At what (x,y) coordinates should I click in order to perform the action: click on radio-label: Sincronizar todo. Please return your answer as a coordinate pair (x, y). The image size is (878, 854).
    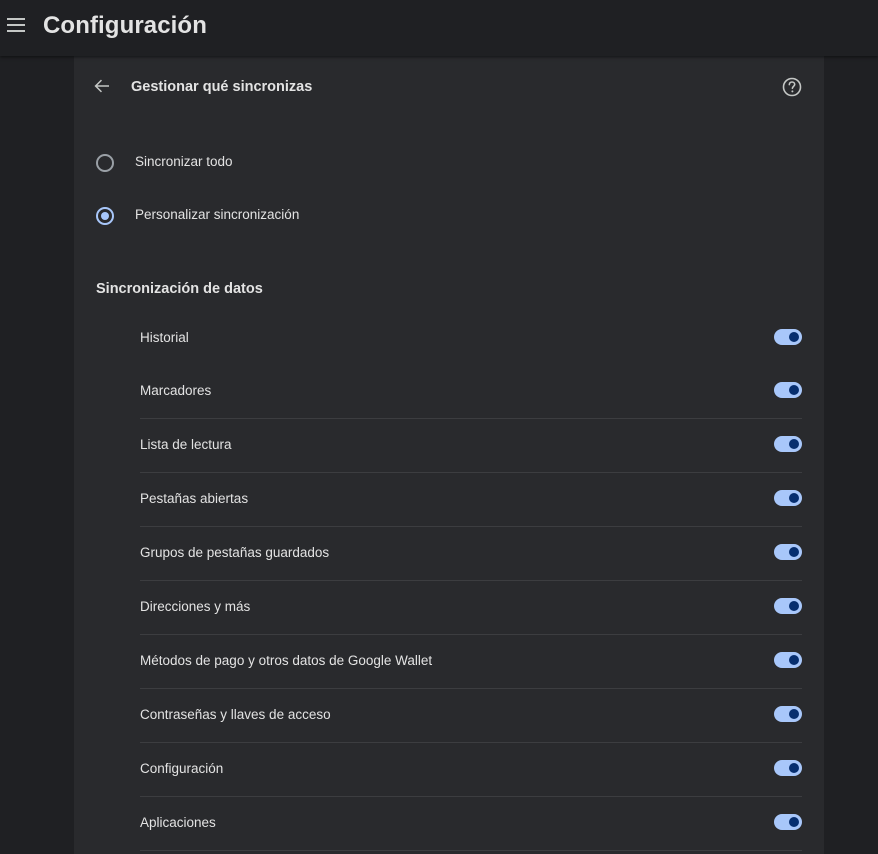
    Looking at the image, I should click on (184, 161).